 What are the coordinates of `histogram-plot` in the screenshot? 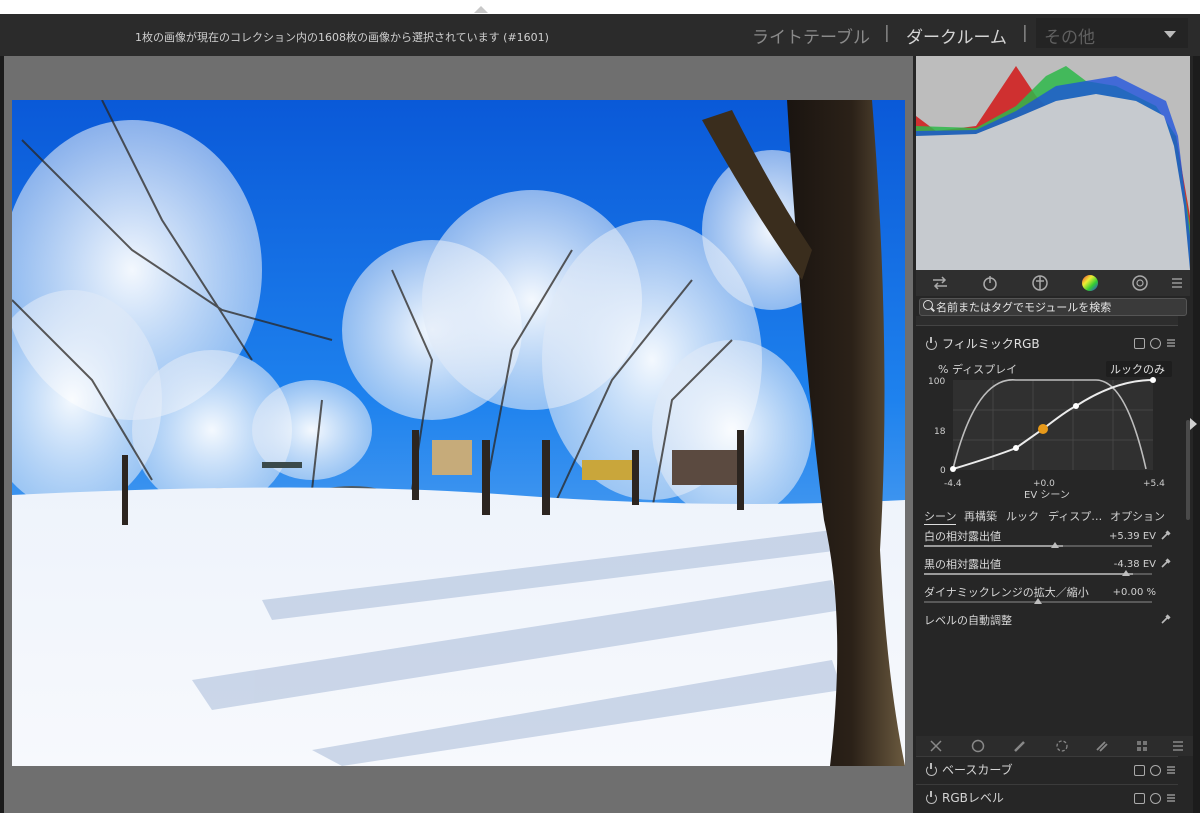 It's located at (1053, 163).